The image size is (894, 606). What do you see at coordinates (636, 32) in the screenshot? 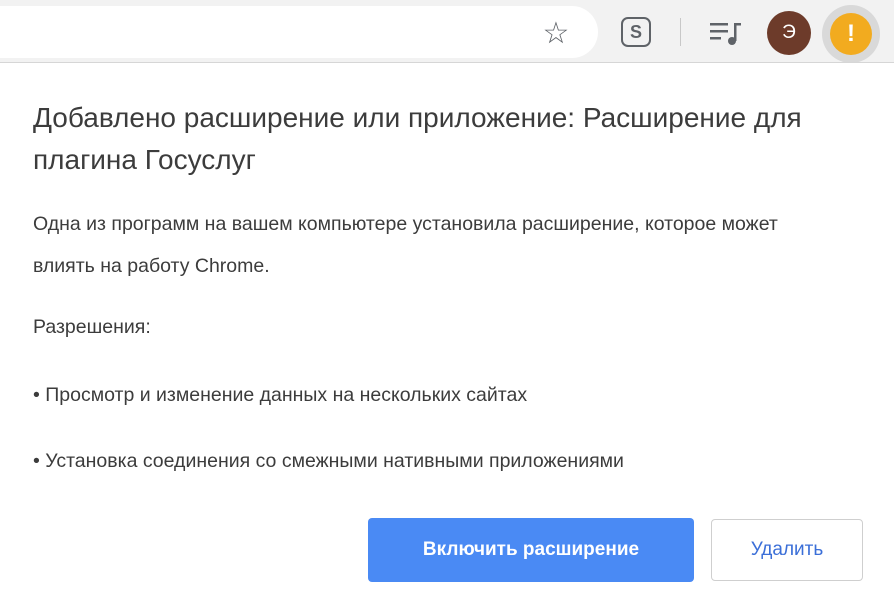
I see `s-extension-icon: S` at bounding box center [636, 32].